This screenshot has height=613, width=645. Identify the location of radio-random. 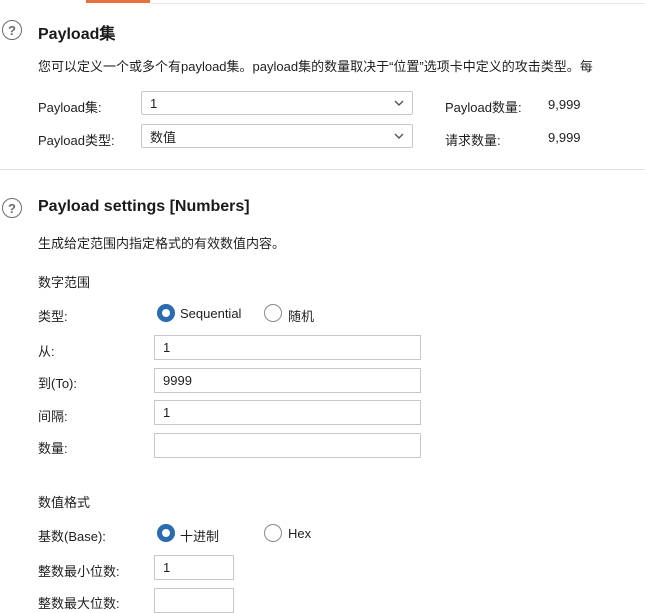
(273, 313).